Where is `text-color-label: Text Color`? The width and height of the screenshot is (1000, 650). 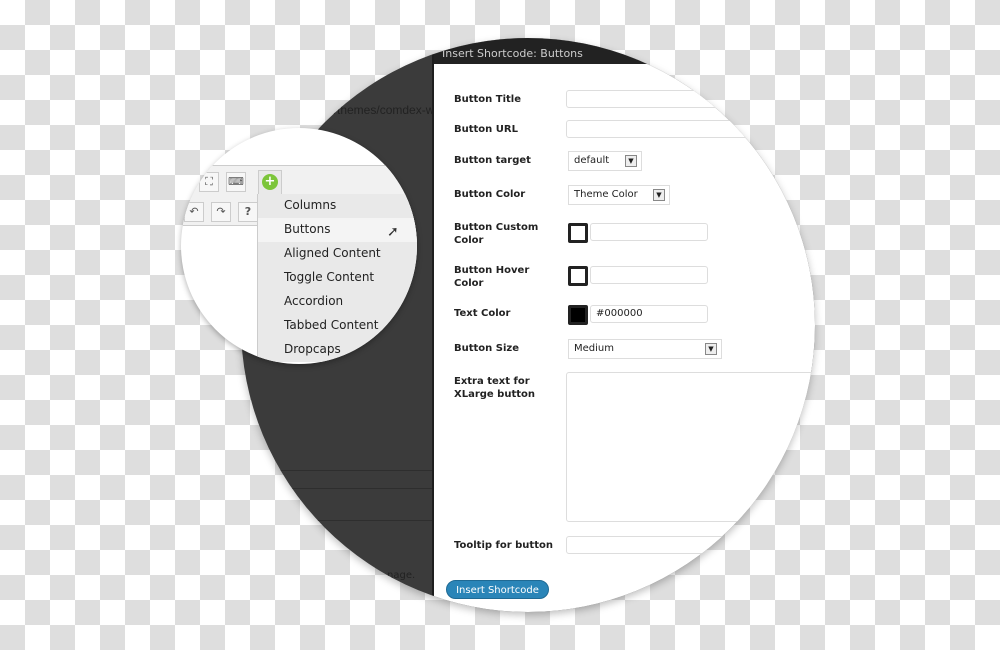 text-color-label: Text Color is located at coordinates (482, 313).